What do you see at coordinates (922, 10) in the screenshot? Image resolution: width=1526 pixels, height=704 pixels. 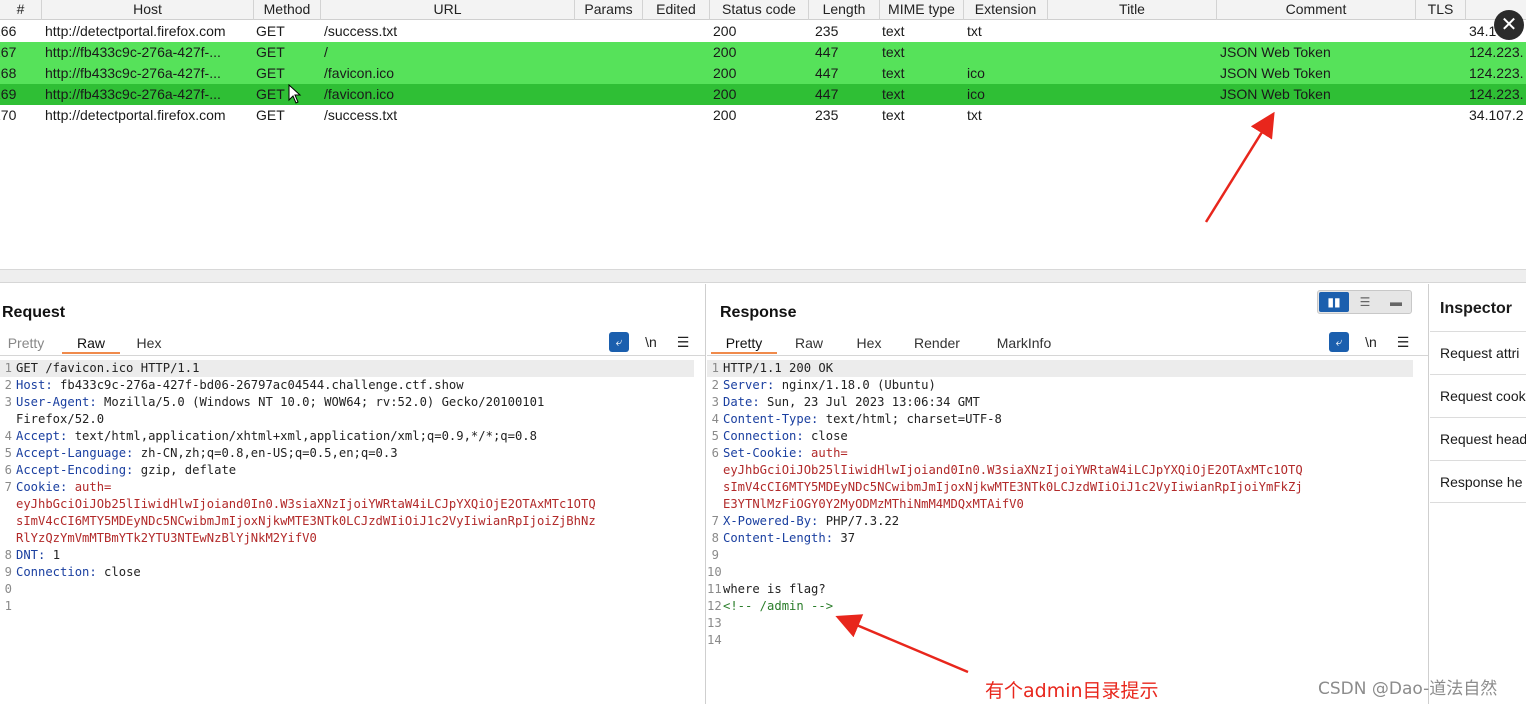 I see `column-header: MIME type` at bounding box center [922, 10].